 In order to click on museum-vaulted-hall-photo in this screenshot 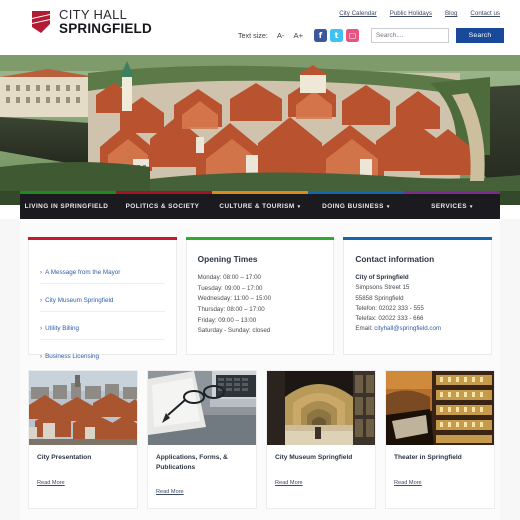, I will do `click(321, 408)`.